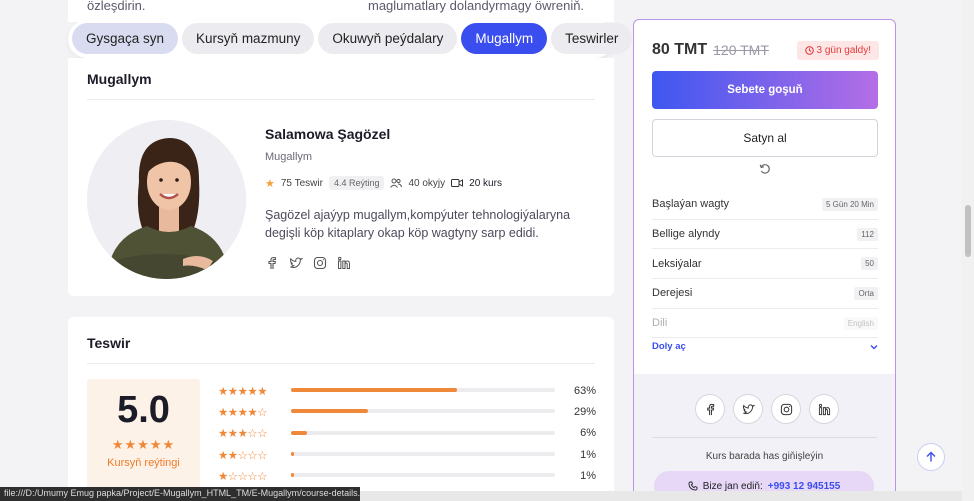  I want to click on scroll-to-top-button, so click(931, 457).